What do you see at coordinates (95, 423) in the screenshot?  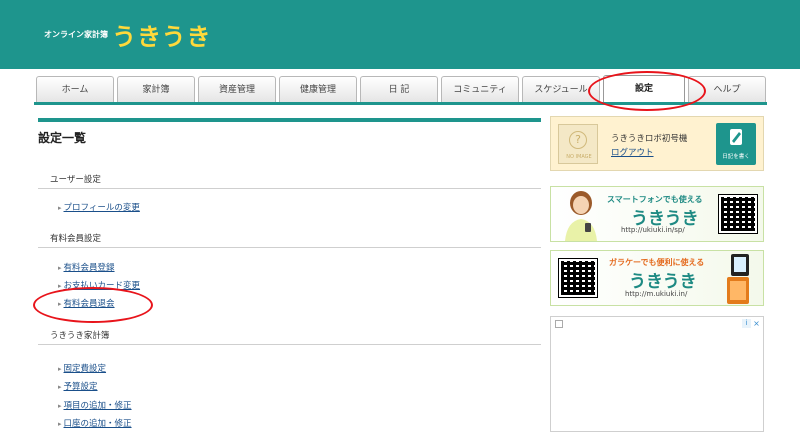 I see `link-account-edit: 口座の追加・修正` at bounding box center [95, 423].